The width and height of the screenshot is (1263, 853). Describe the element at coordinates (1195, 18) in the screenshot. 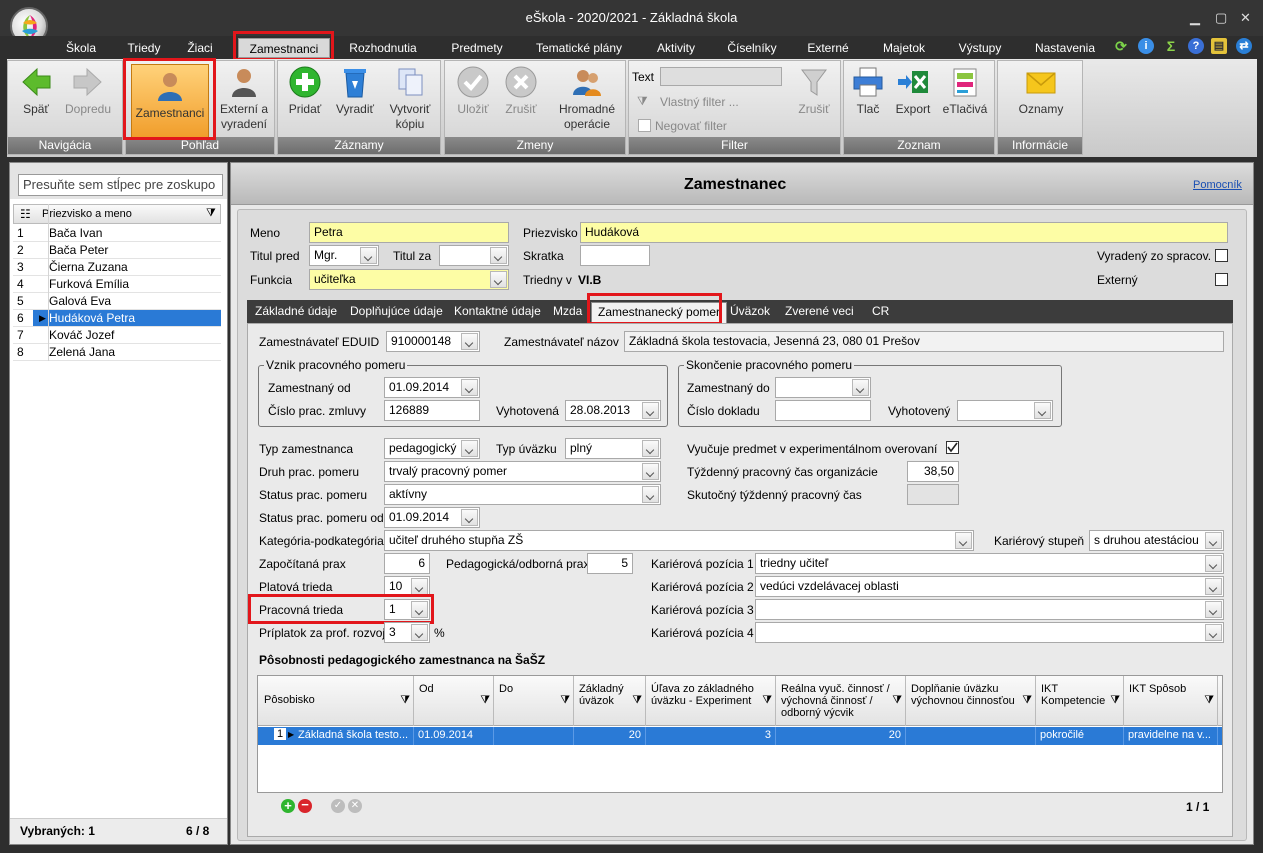

I see `minimize-icon: ▁` at that location.